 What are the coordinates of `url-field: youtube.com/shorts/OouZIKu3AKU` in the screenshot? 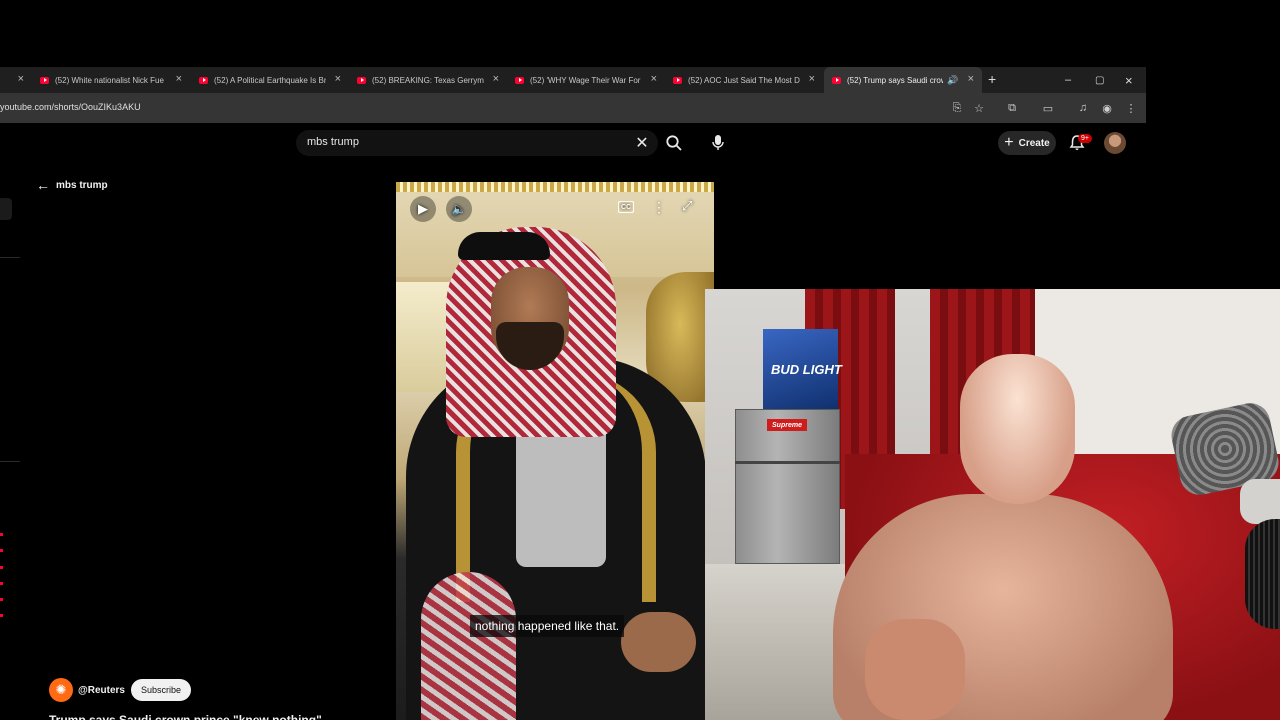 It's located at (70, 107).